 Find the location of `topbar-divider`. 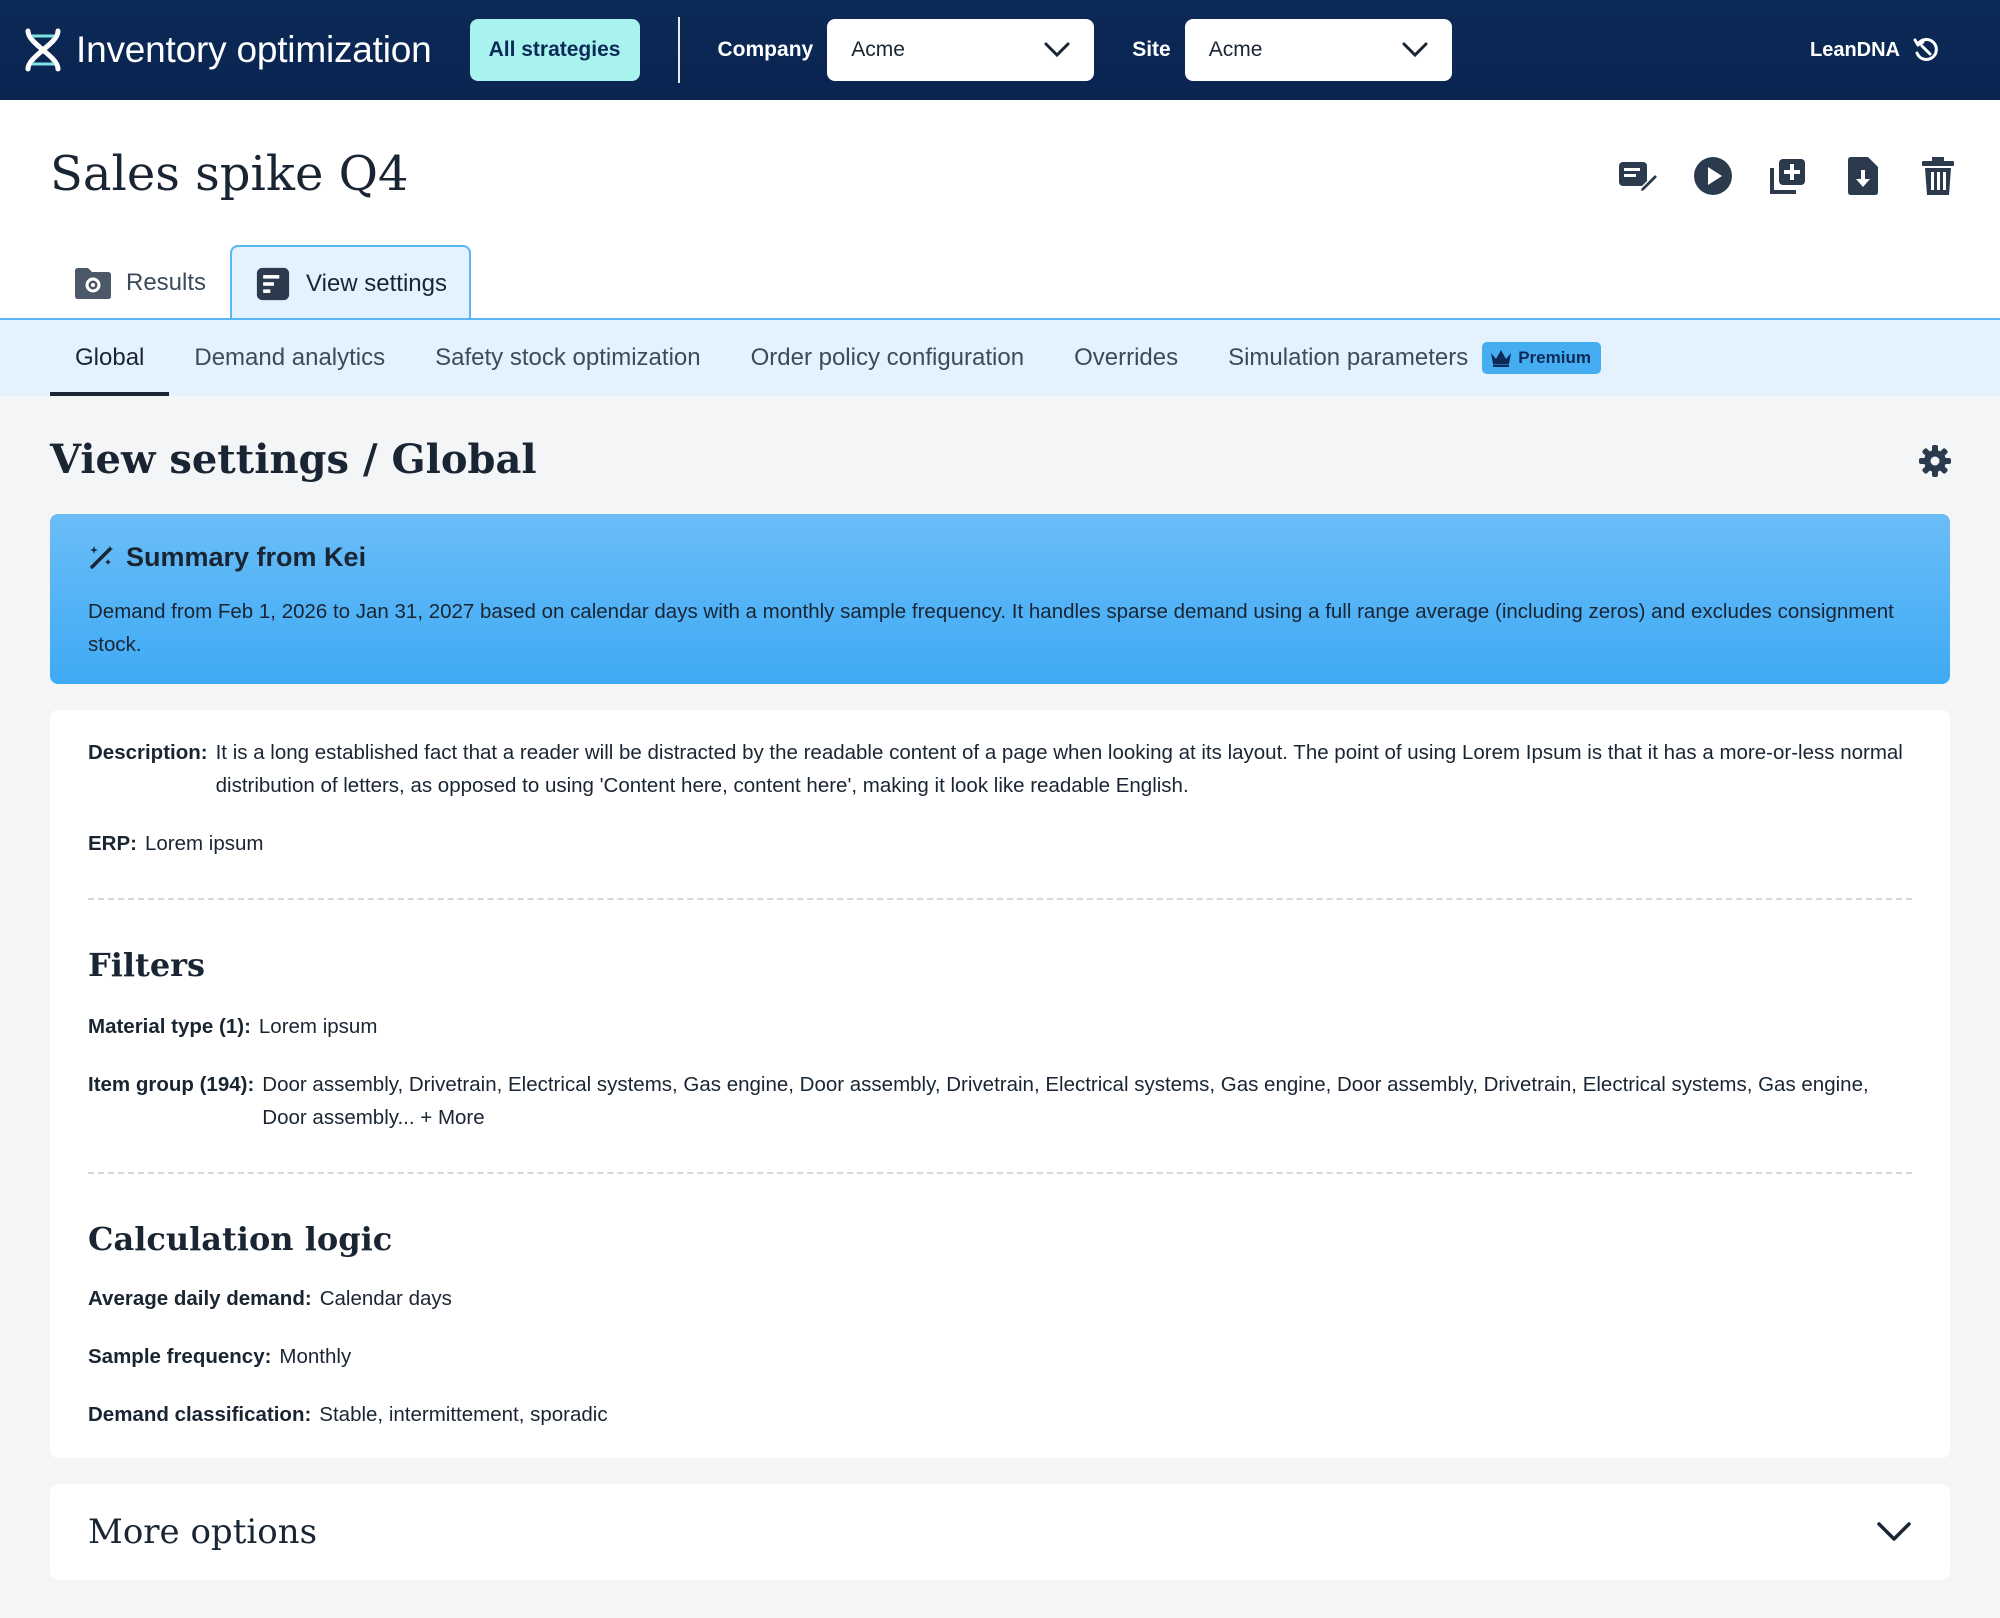

topbar-divider is located at coordinates (678, 50).